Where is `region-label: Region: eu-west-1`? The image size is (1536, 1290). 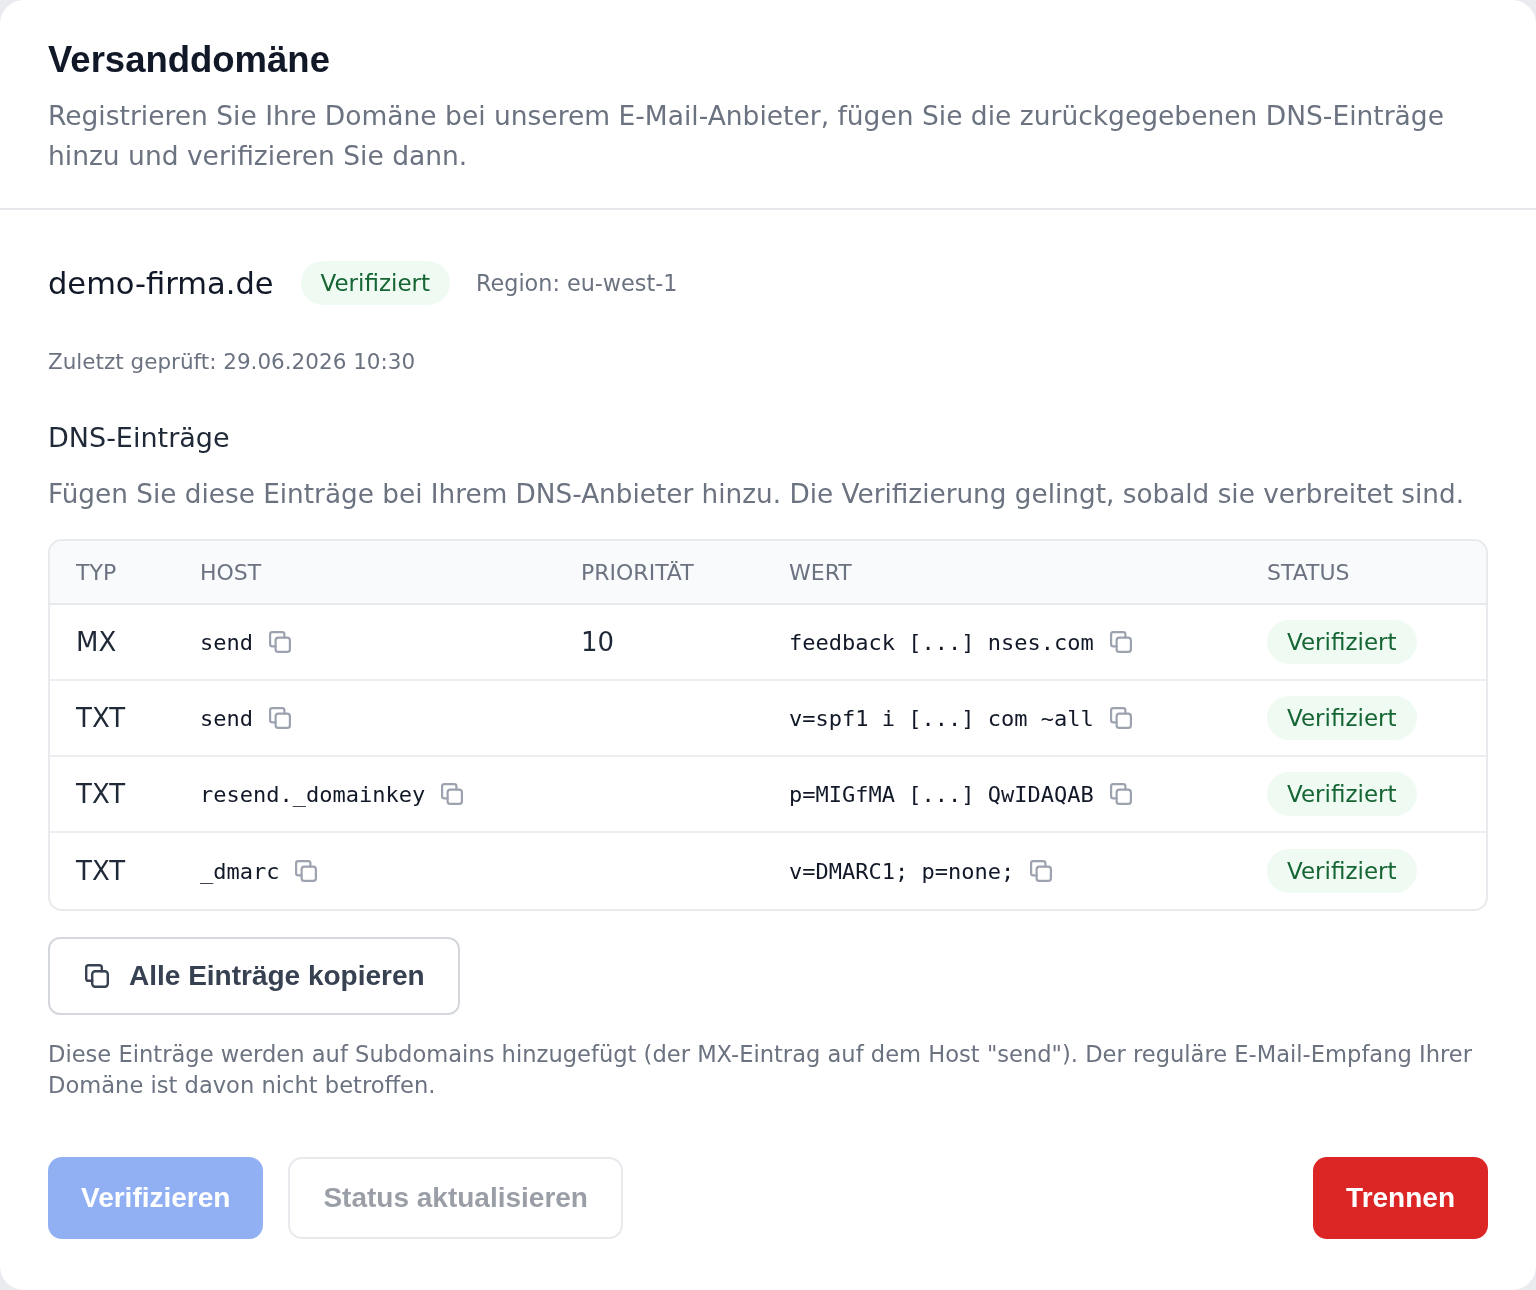 region-label: Region: eu-west-1 is located at coordinates (577, 283).